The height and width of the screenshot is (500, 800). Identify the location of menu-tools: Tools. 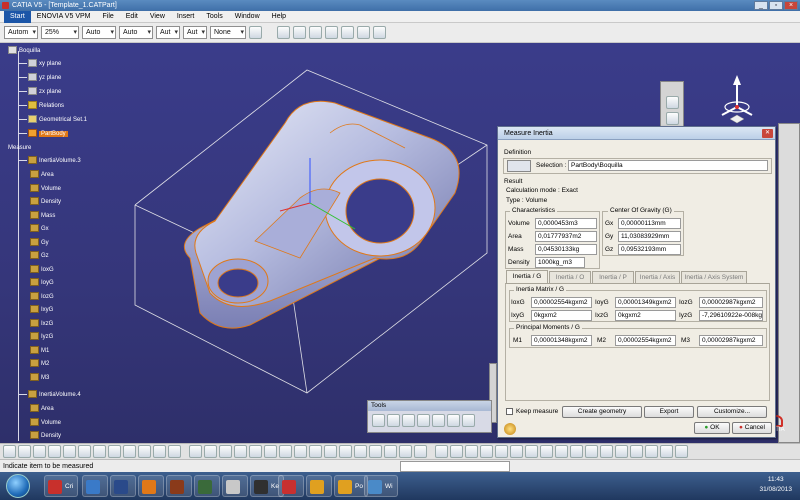
(214, 16).